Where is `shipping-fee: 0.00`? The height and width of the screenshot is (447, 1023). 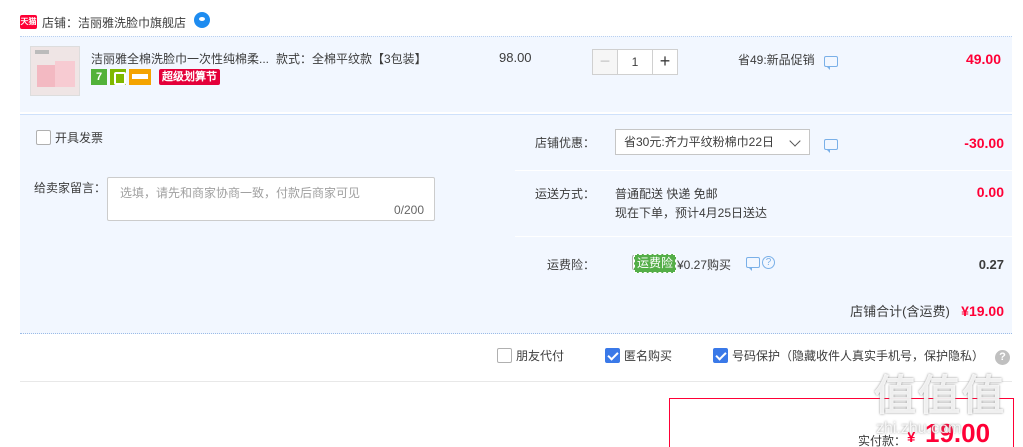
shipping-fee: 0.00 is located at coordinates (990, 192).